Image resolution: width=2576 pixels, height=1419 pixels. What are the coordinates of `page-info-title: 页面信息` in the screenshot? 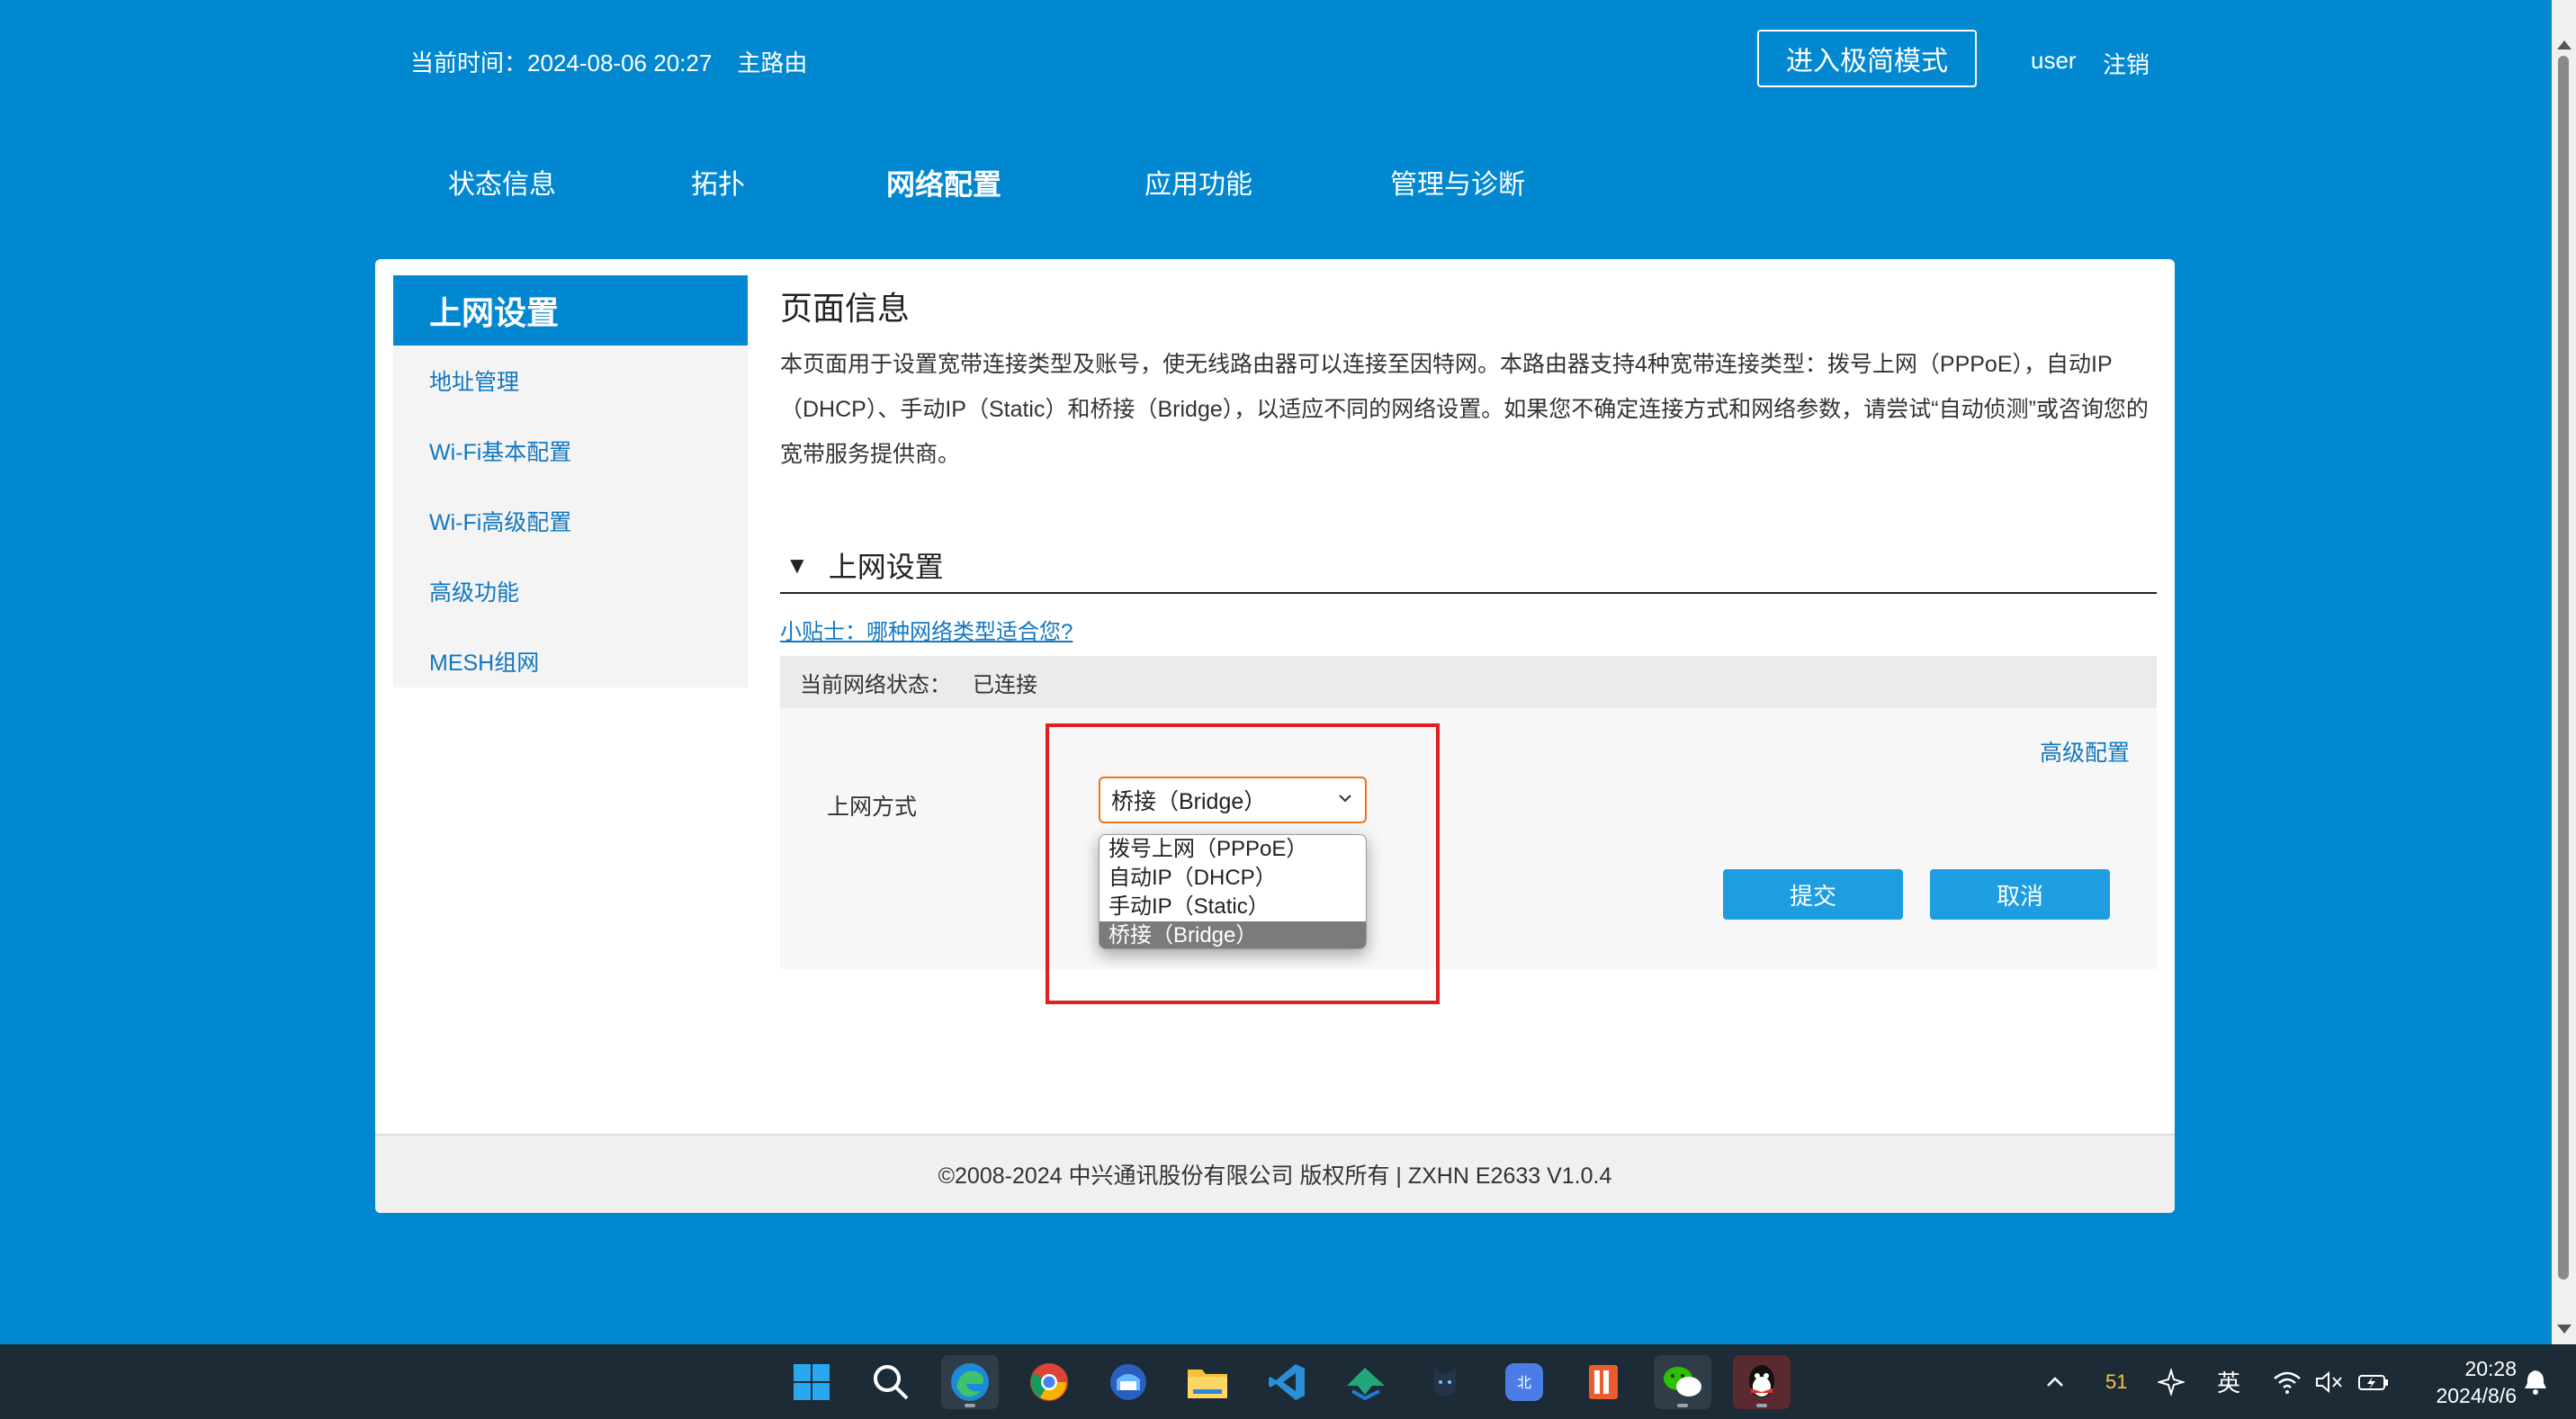 It's located at (846, 308).